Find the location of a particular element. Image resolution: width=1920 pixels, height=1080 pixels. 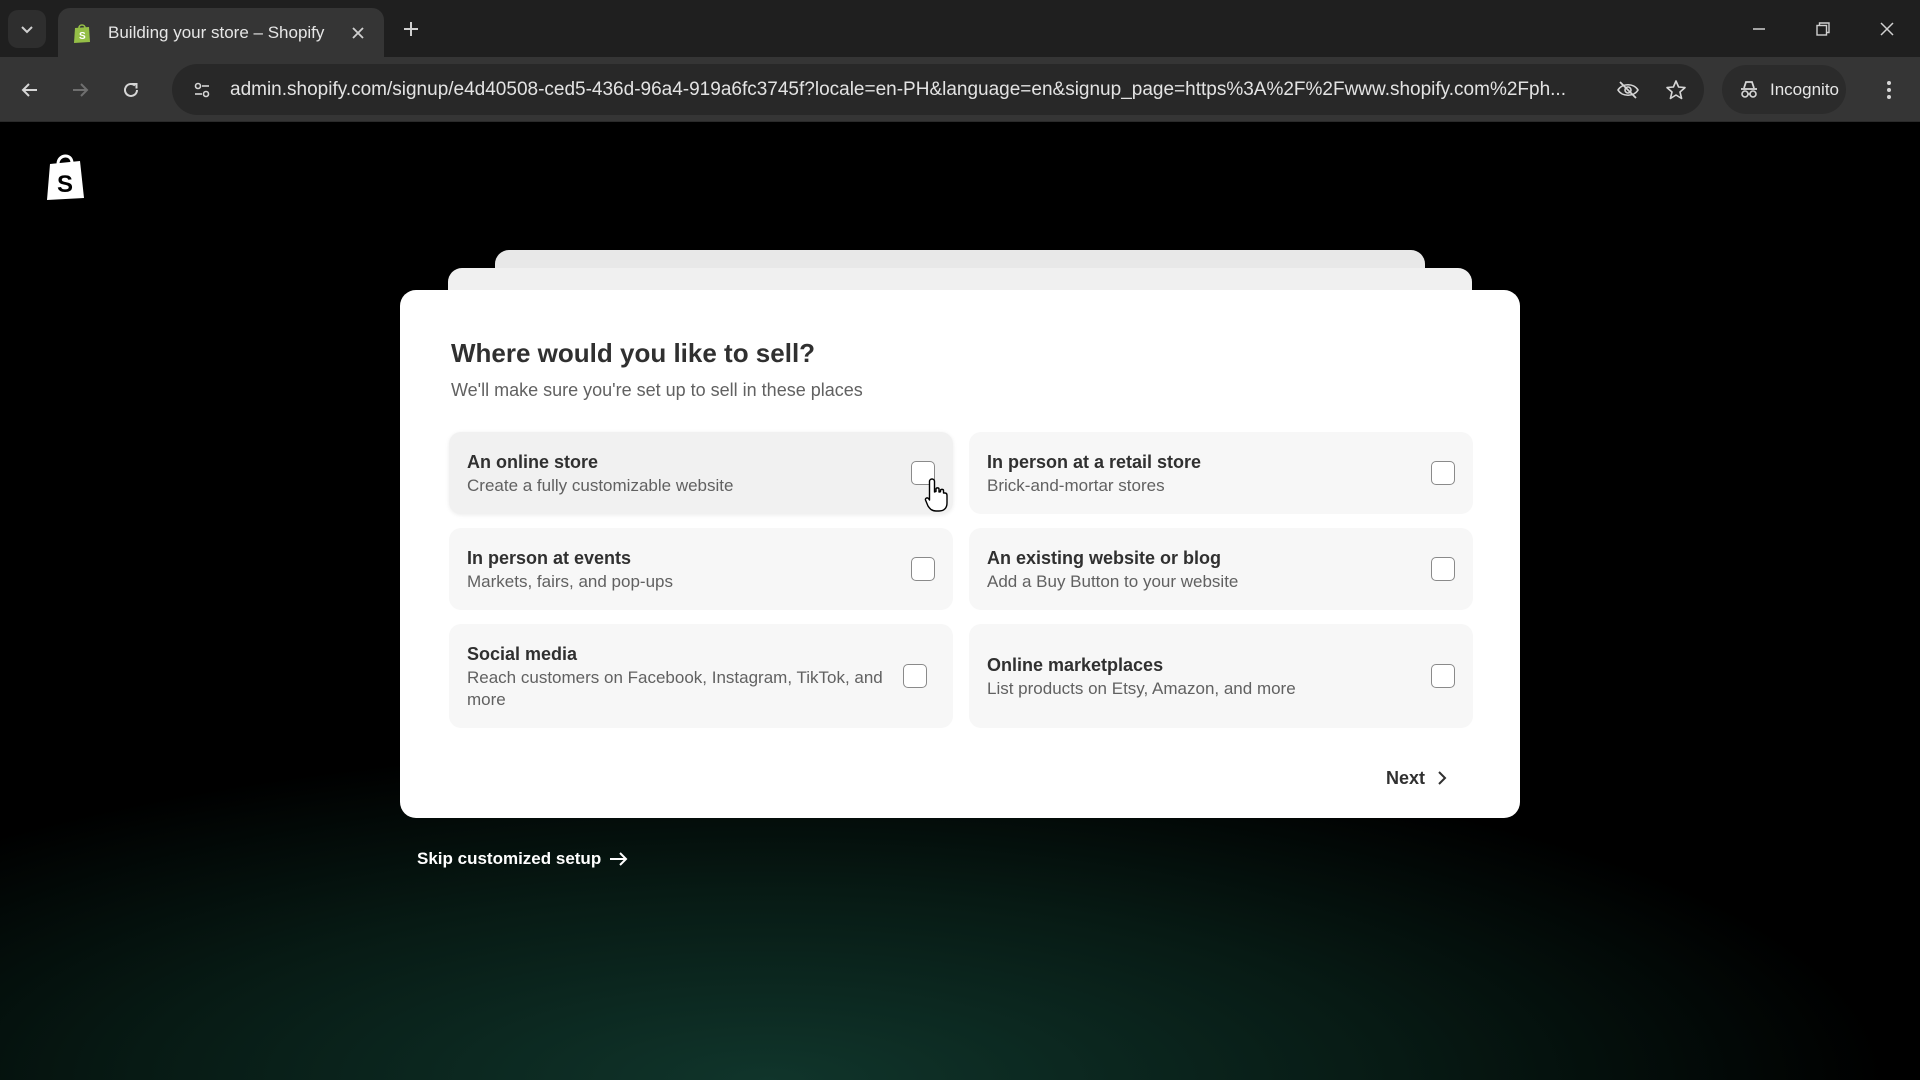

checkbox-online-marketplaces is located at coordinates (1443, 676).